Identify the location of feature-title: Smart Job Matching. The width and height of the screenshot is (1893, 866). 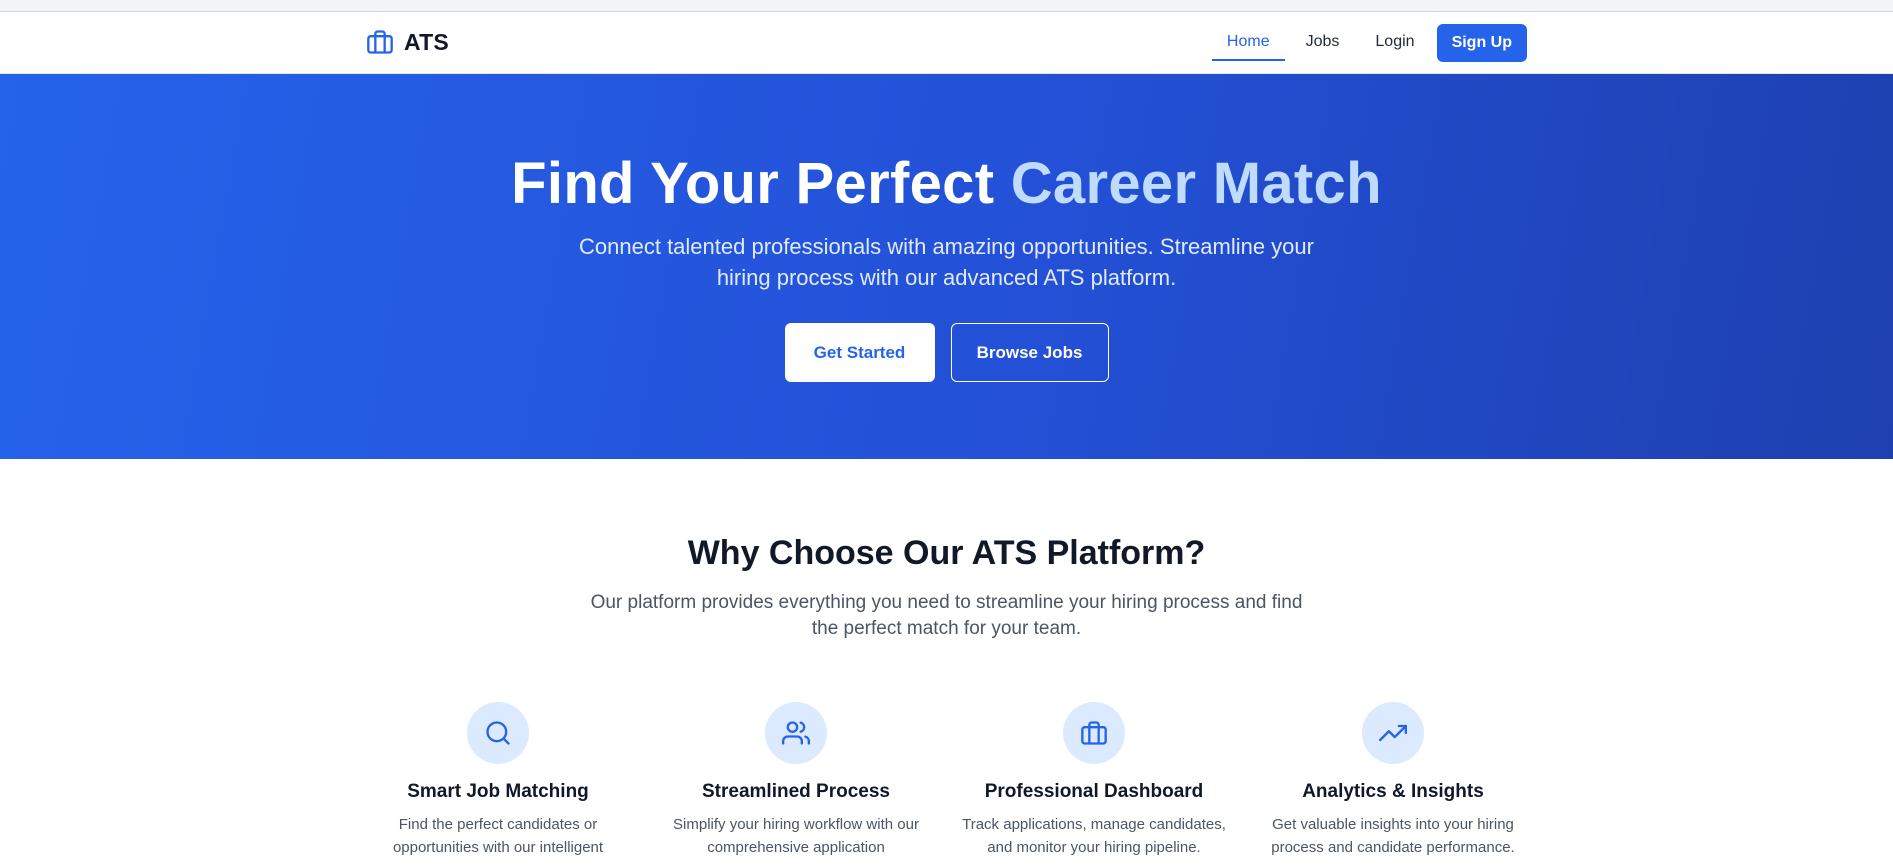
(498, 791).